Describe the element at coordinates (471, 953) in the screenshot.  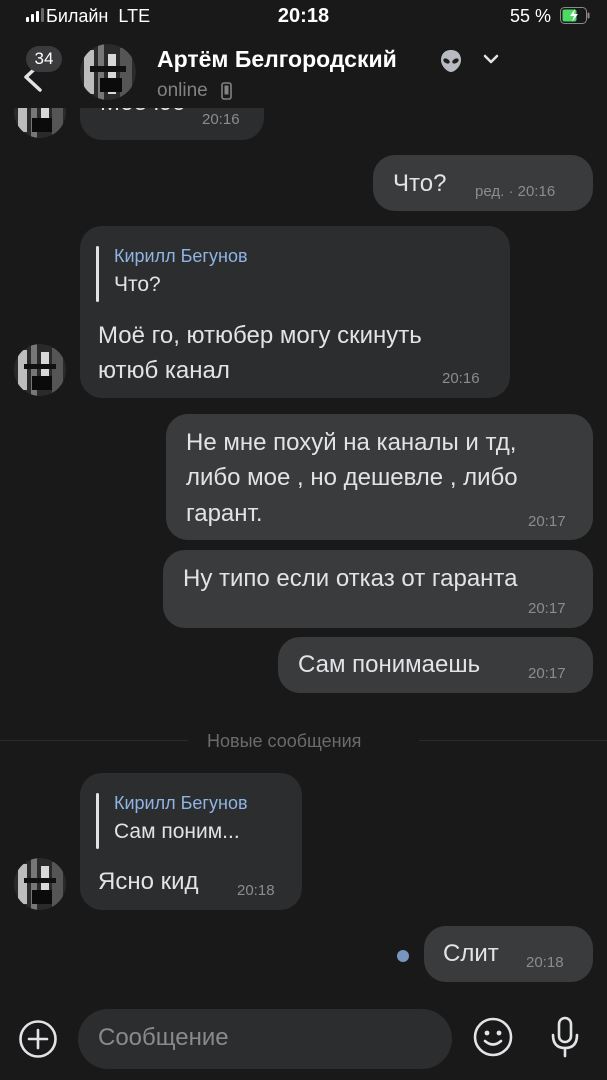
I see `message-text: Слит` at that location.